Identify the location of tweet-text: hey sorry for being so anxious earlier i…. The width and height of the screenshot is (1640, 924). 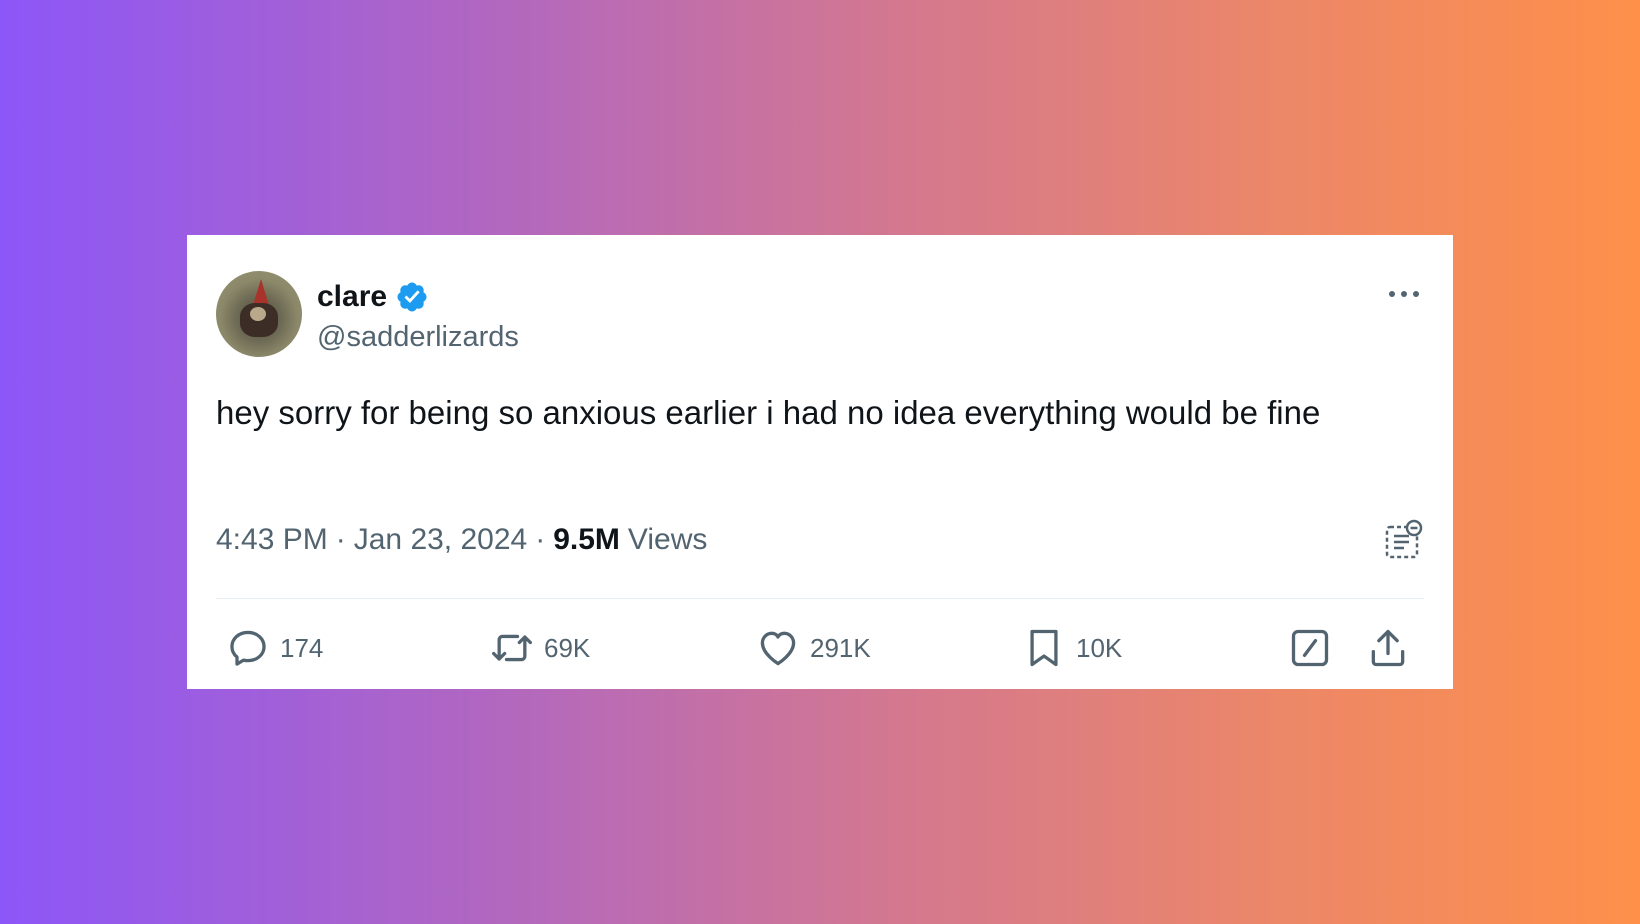
(768, 412).